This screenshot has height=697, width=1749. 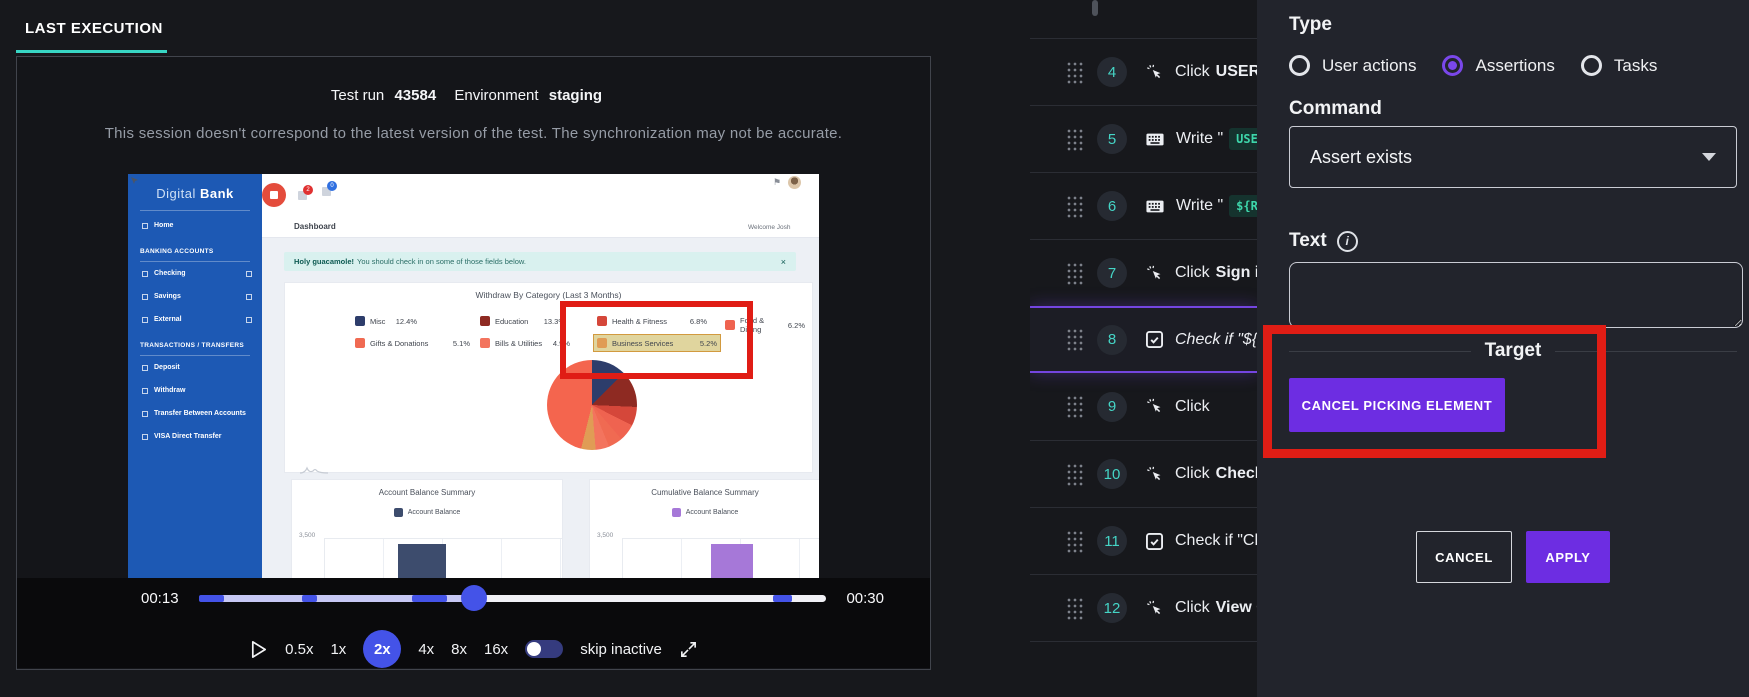 I want to click on current-time: 00:13, so click(x=160, y=598).